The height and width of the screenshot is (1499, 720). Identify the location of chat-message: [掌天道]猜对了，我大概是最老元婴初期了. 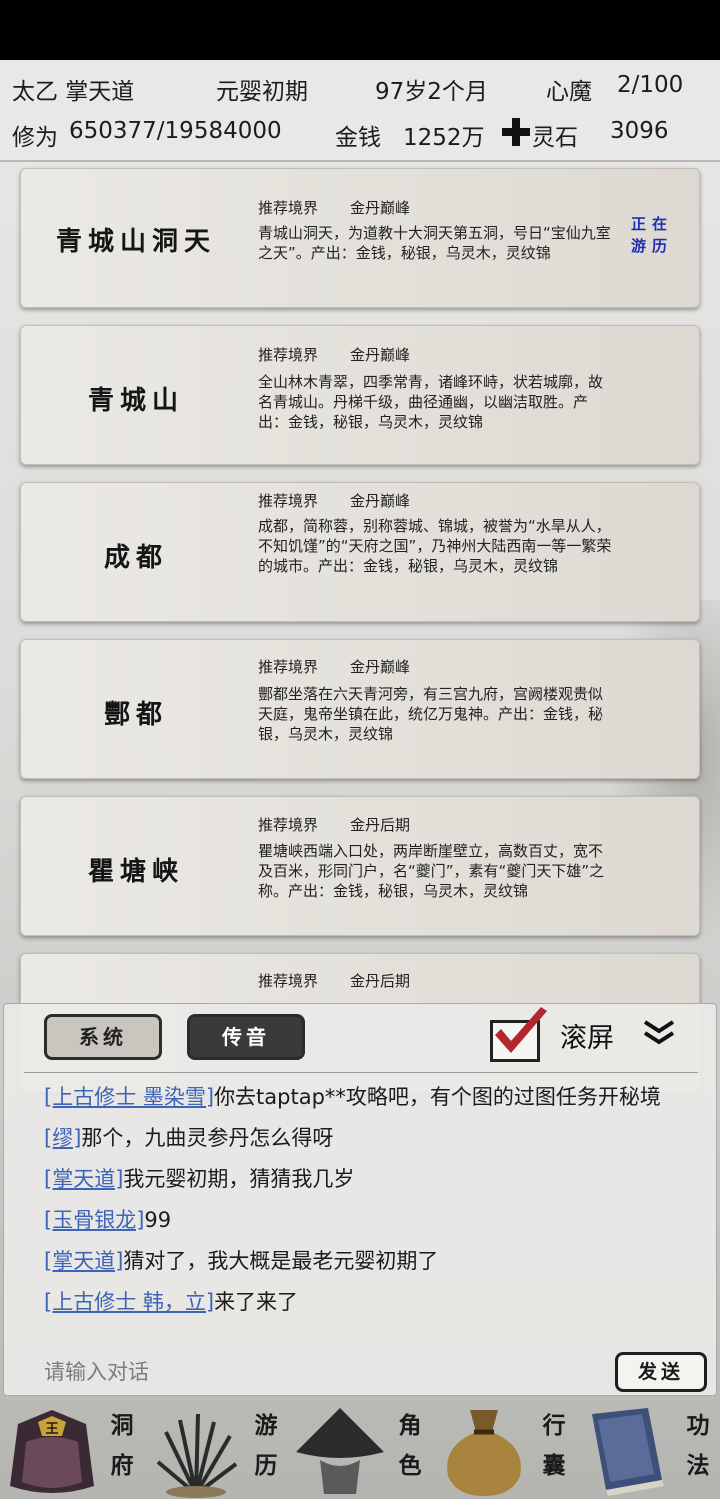
(364, 1261).